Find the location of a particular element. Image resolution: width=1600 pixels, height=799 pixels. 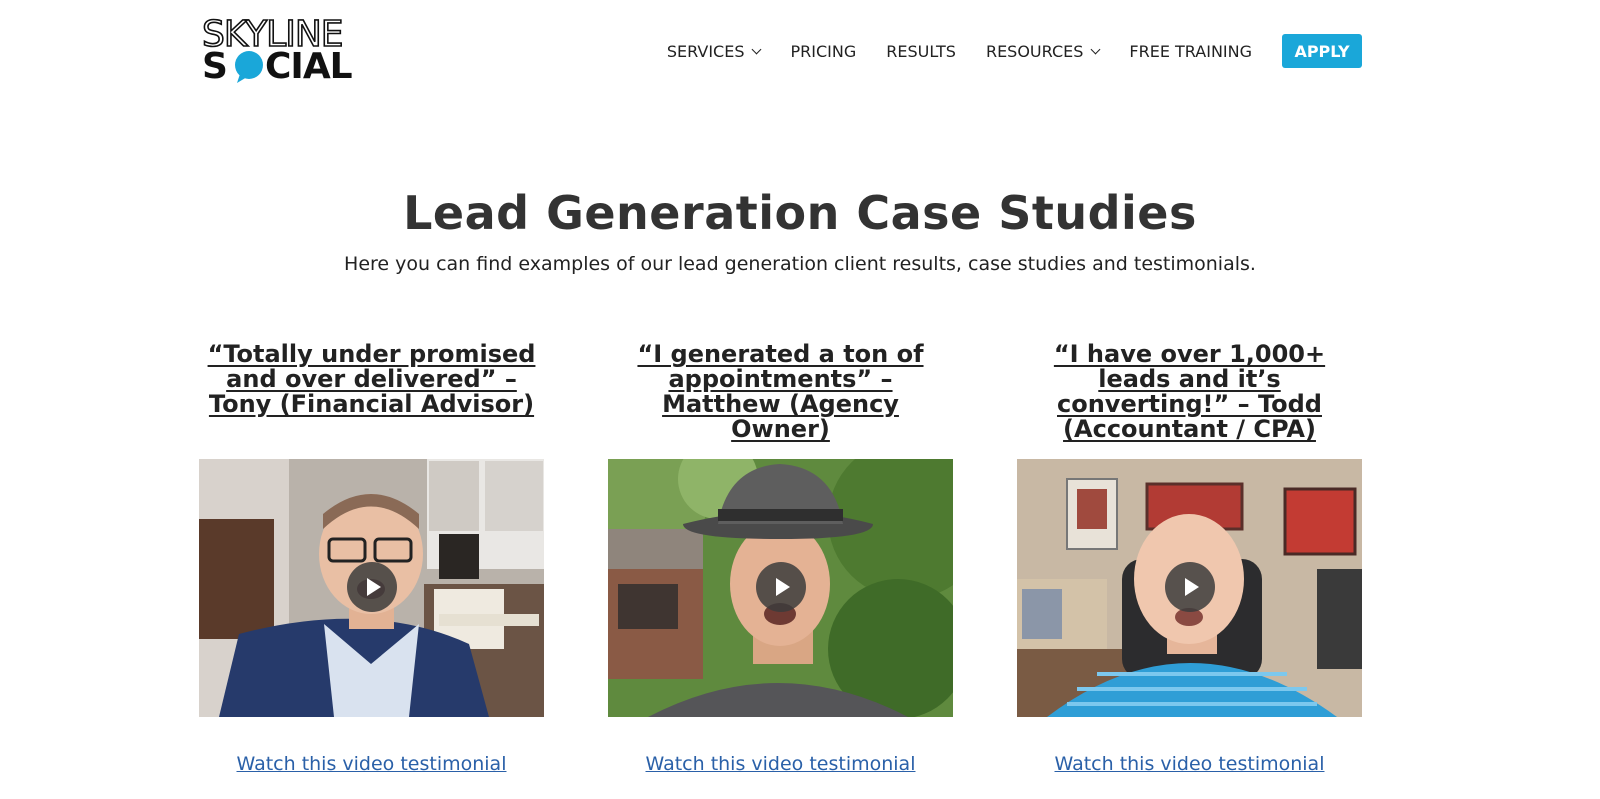

svg-text: S is located at coordinates (214, 65).